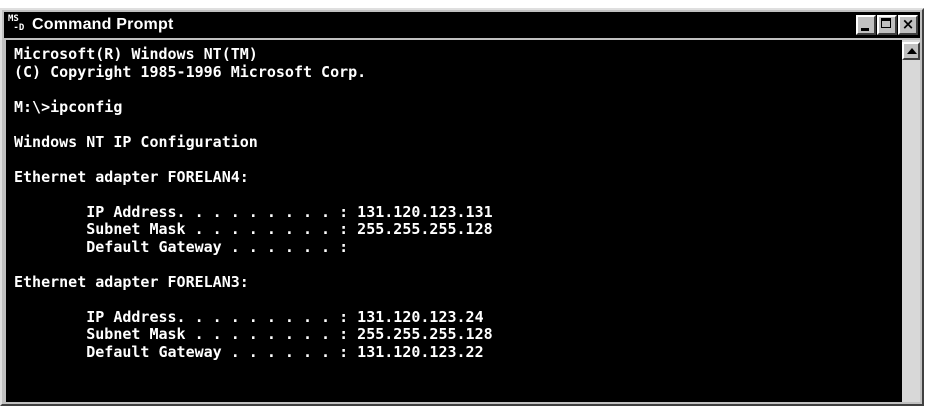 Image resolution: width=931 pixels, height=409 pixels. Describe the element at coordinates (190, 71) in the screenshot. I see `console-line: (C) Copyright 1985-1996 Microsoft Corp.` at that location.